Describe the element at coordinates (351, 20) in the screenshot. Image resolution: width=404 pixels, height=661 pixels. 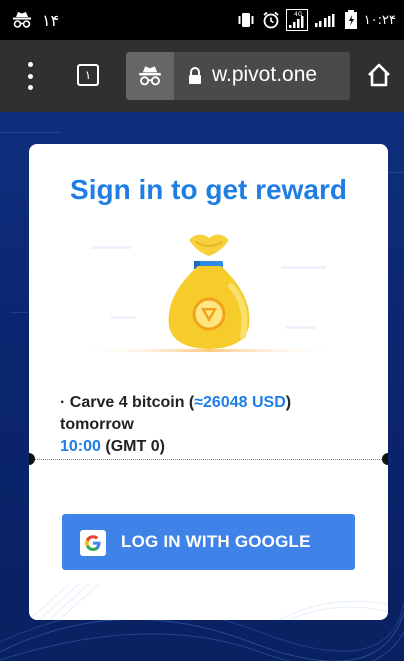
I see `battery-icon` at that location.